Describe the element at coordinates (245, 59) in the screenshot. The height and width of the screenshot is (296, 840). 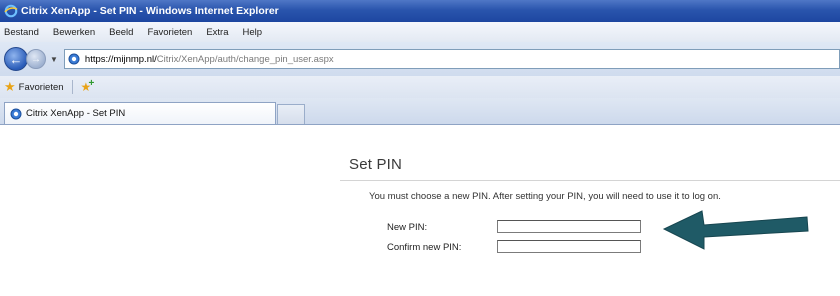
I see `address-path: Citrix/XenApp/auth/change_pin_user.aspx` at that location.